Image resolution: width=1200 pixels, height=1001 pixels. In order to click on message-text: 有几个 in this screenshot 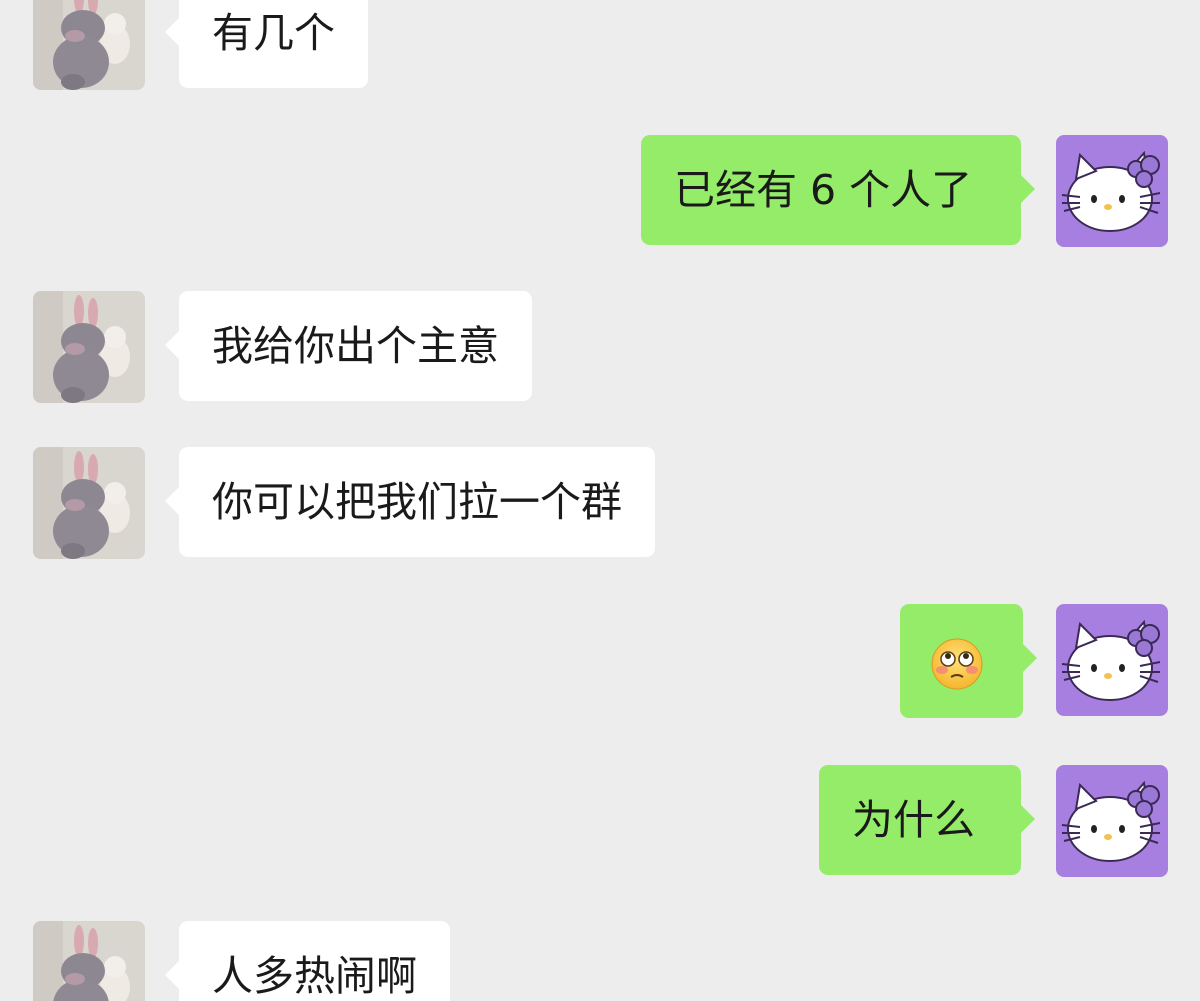, I will do `click(273, 33)`.